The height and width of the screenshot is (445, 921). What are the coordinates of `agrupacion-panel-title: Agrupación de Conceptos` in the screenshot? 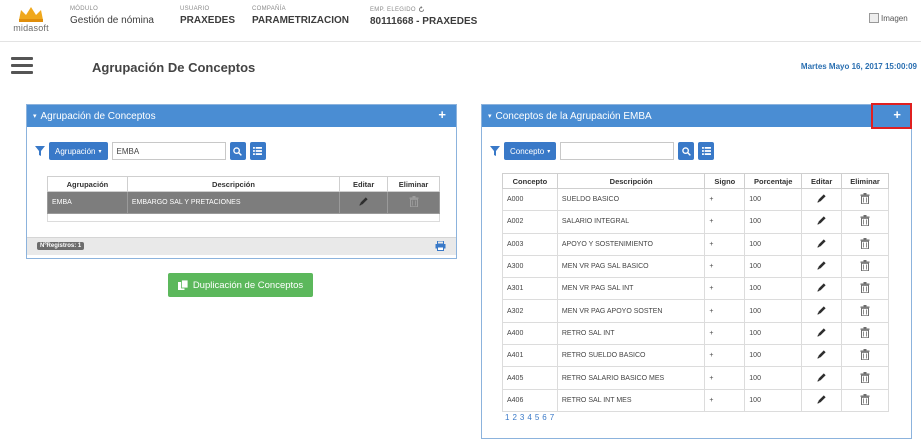 It's located at (98, 116).